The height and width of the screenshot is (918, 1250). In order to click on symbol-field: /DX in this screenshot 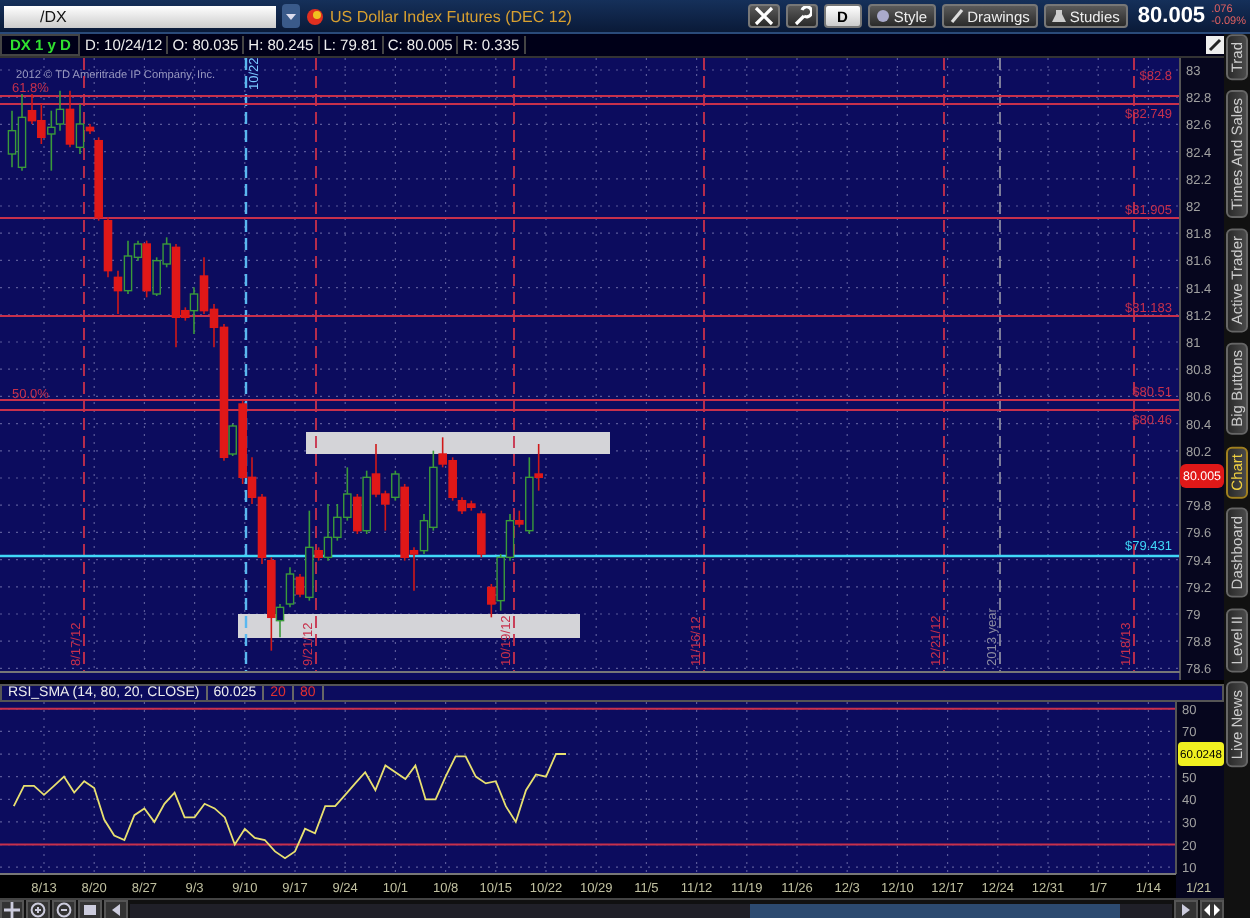, I will do `click(140, 16)`.